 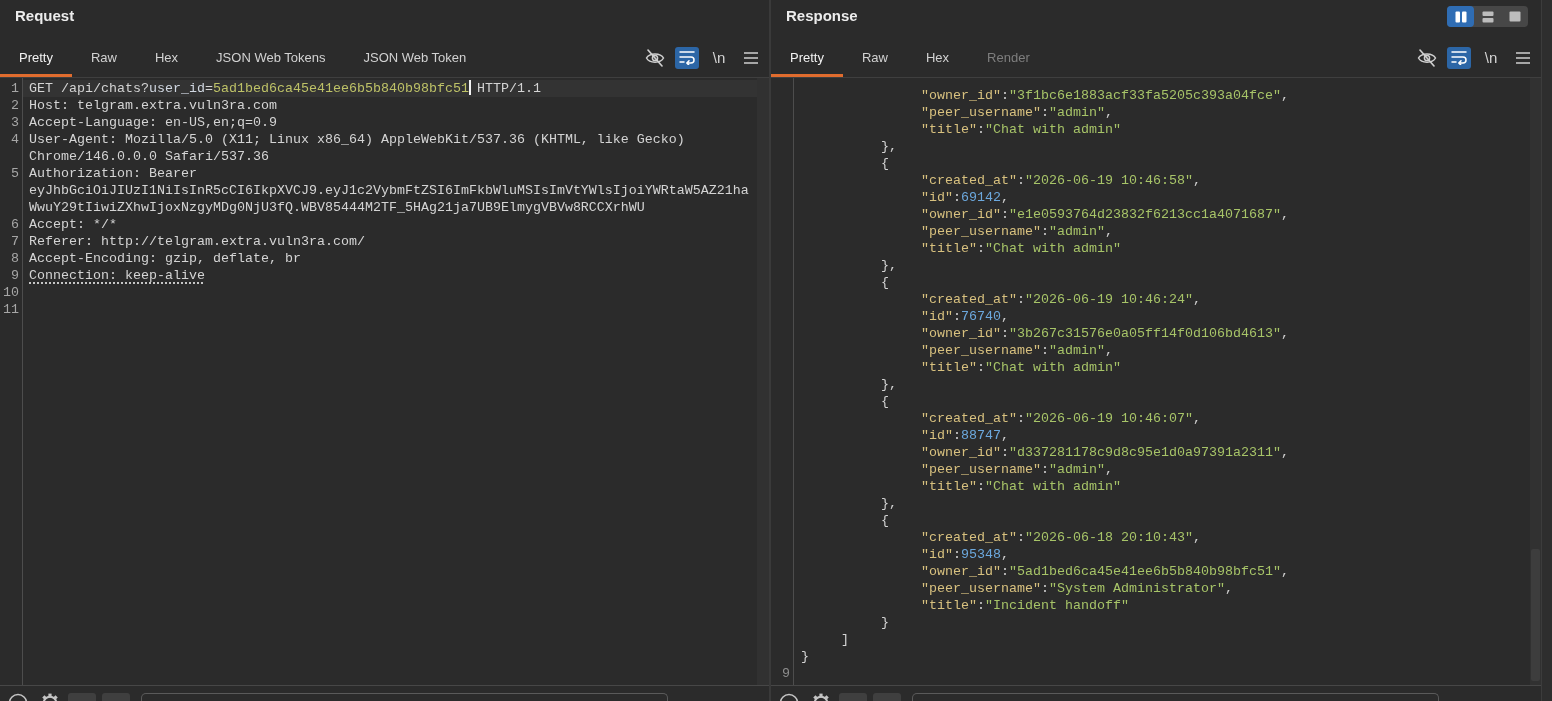 I want to click on code-line: Accept-Language: en-US,en;q=0.9, so click(x=153, y=122).